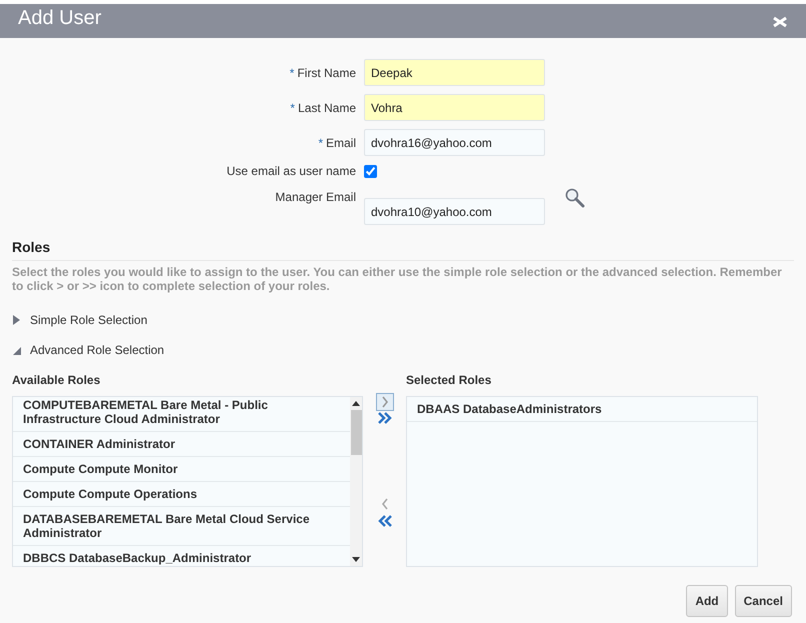 Image resolution: width=806 pixels, height=623 pixels. What do you see at coordinates (327, 107) in the screenshot?
I see `field-label: Last Name` at bounding box center [327, 107].